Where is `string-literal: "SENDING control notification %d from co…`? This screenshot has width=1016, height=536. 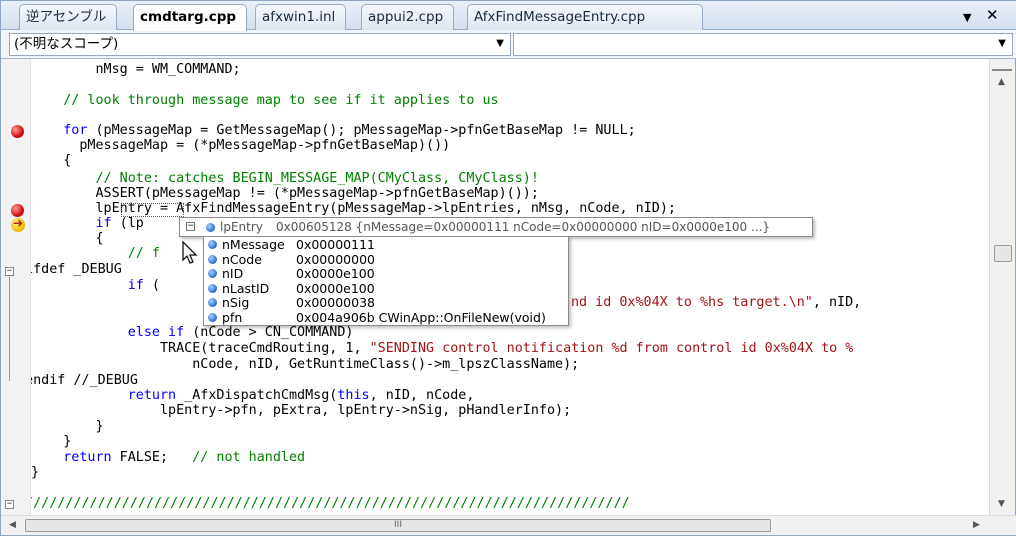
string-literal: "SENDING control notification %d from co… is located at coordinates (611, 348).